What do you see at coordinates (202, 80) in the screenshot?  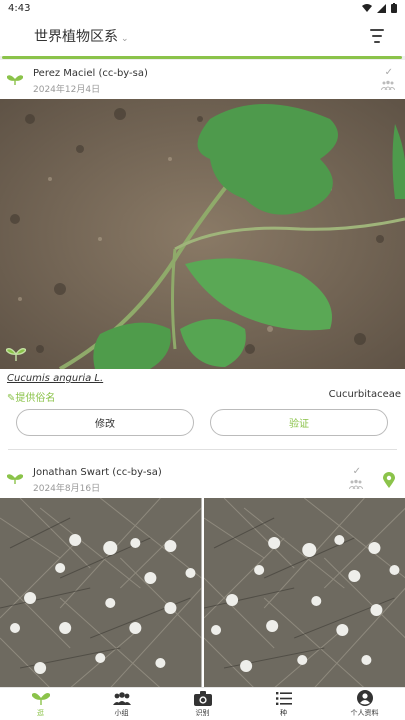 I see `observation-header: Perez Maciel (cc-by-sa) 2024年12月4日 ✓` at bounding box center [202, 80].